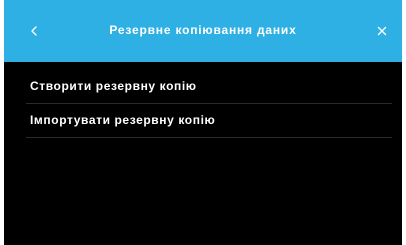 The height and width of the screenshot is (245, 406). I want to click on create-backup-item: Створити резервну копію, so click(209, 87).